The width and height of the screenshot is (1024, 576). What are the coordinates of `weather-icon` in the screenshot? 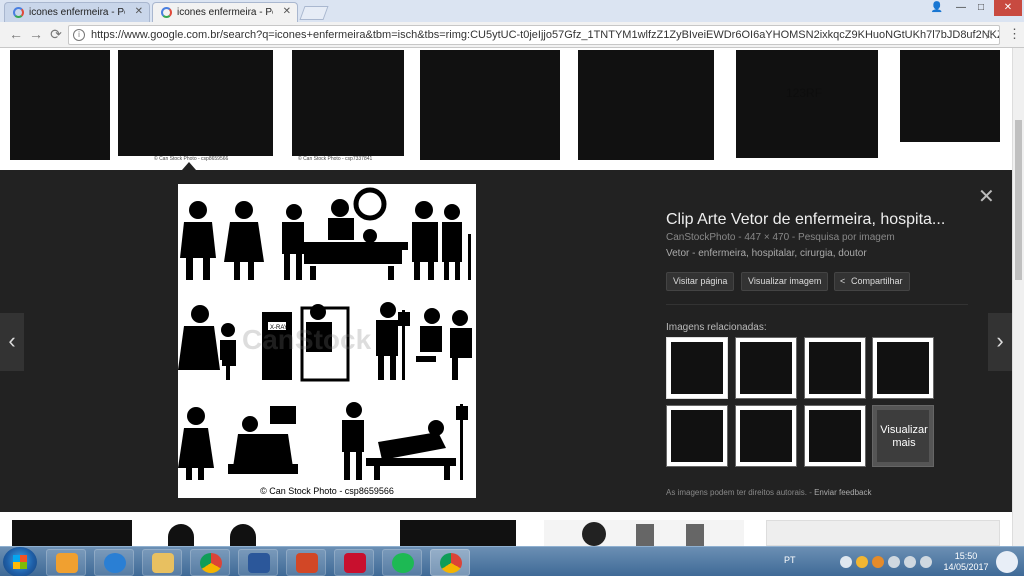 It's located at (1007, 562).